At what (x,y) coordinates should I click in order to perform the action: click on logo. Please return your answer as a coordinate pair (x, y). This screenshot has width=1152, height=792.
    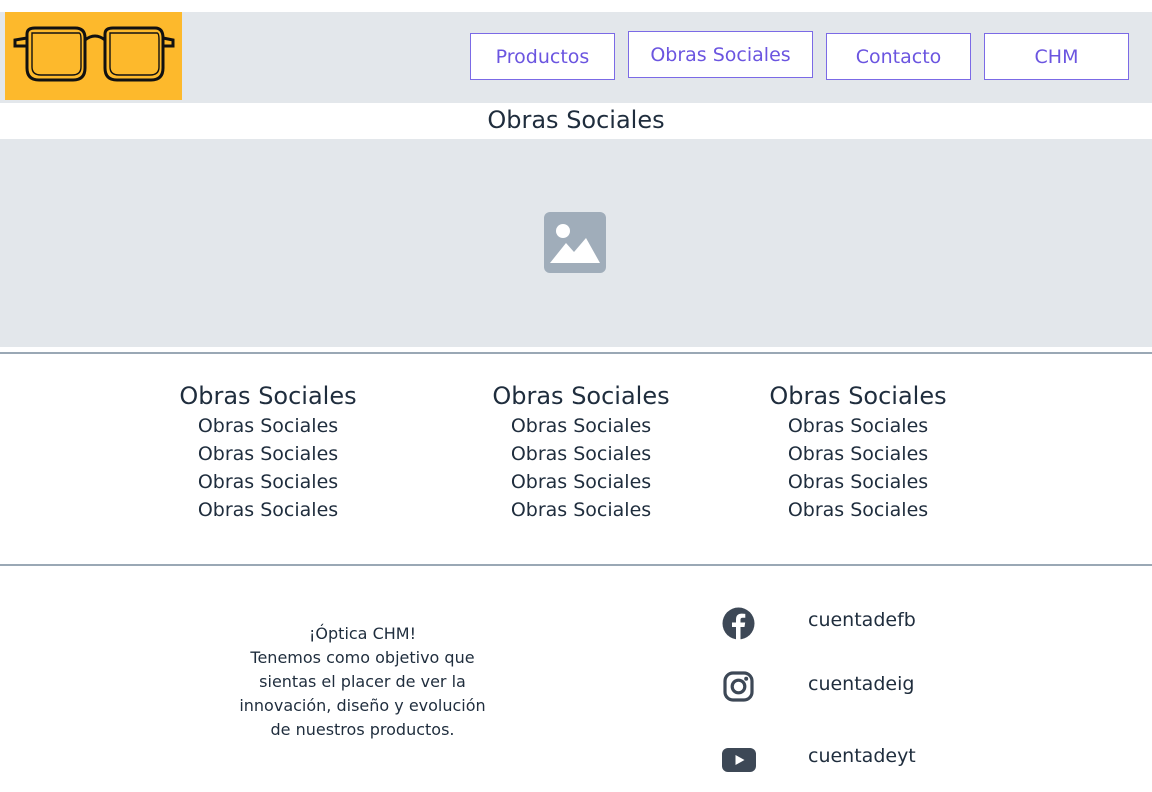
    Looking at the image, I should click on (93, 56).